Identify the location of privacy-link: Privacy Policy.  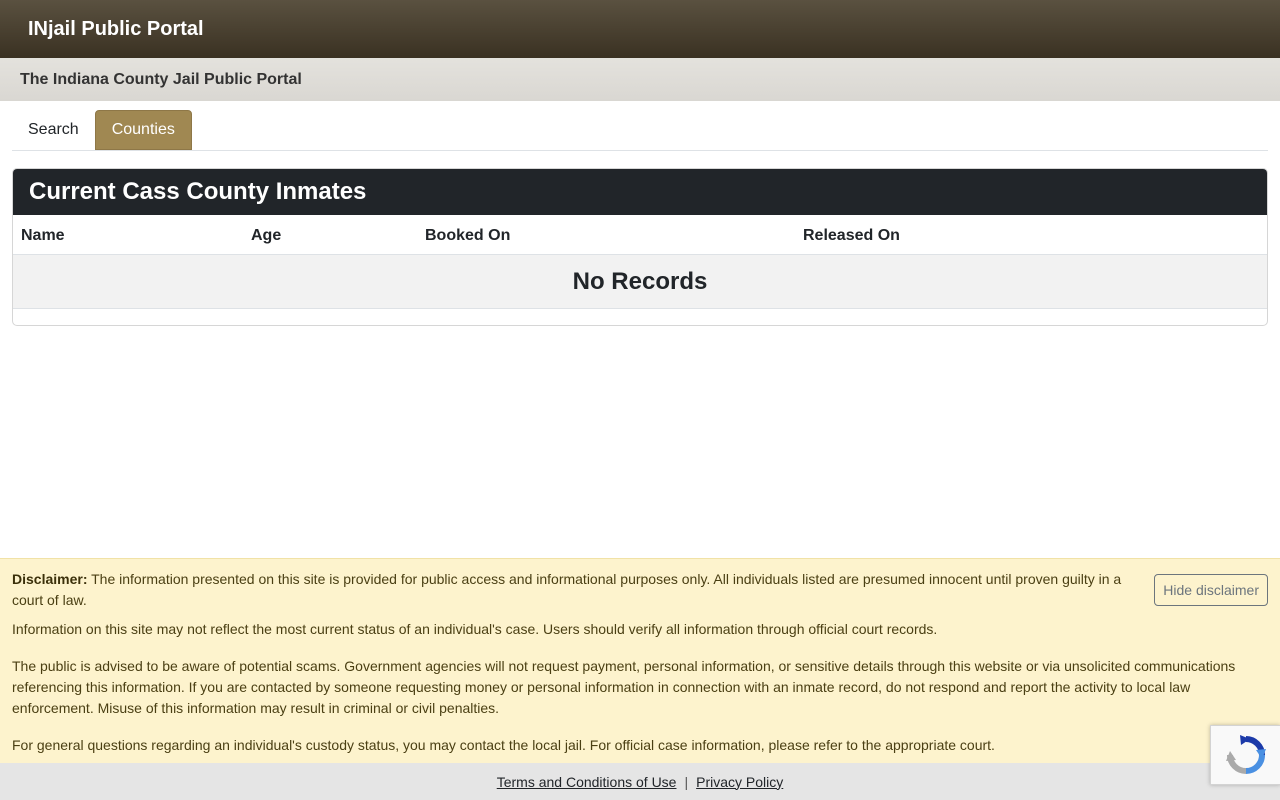
(739, 782).